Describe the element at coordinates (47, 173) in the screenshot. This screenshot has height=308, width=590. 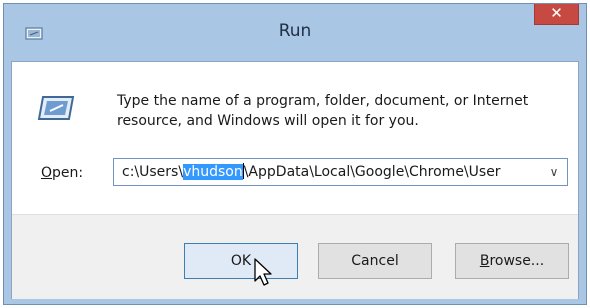
I see `open-label-accelerator: O` at that location.